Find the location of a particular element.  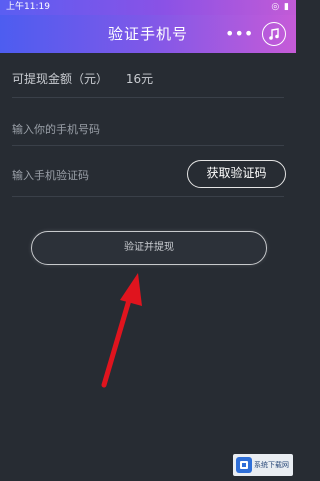

watermark-logo: 系统下载网 is located at coordinates (263, 465).